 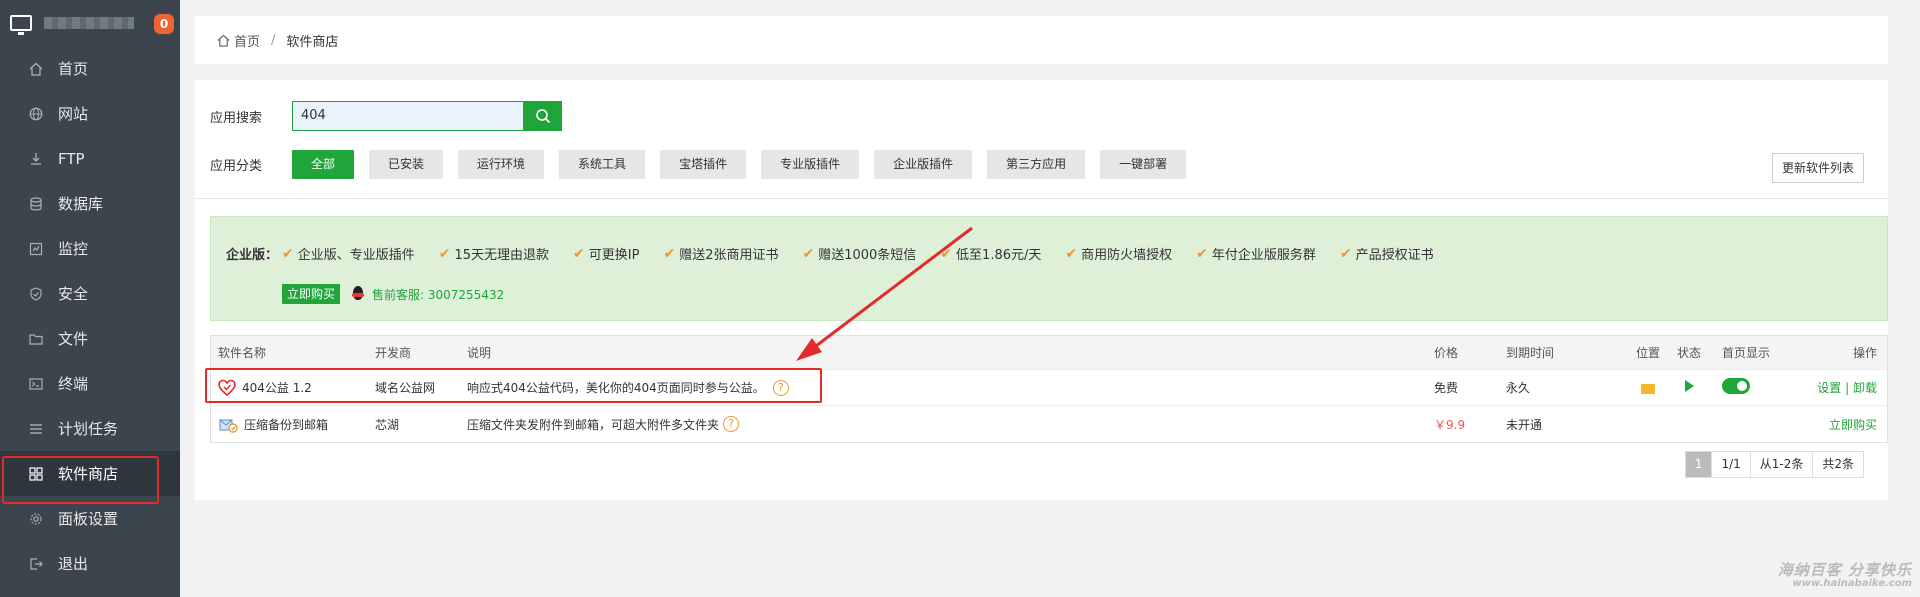 What do you see at coordinates (90, 203) in the screenshot?
I see `sidebar-item-database: 数据库` at bounding box center [90, 203].